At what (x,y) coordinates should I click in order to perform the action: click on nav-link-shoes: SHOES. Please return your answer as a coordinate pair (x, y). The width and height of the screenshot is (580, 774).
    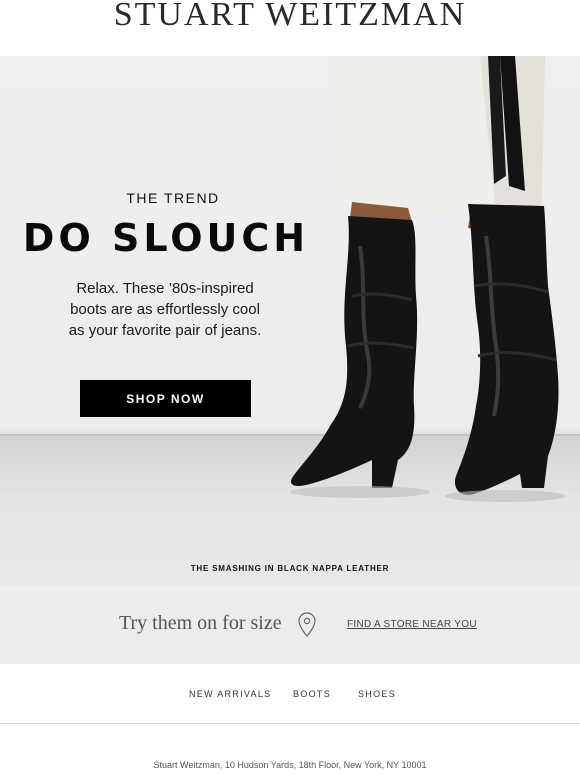
    Looking at the image, I should click on (377, 694).